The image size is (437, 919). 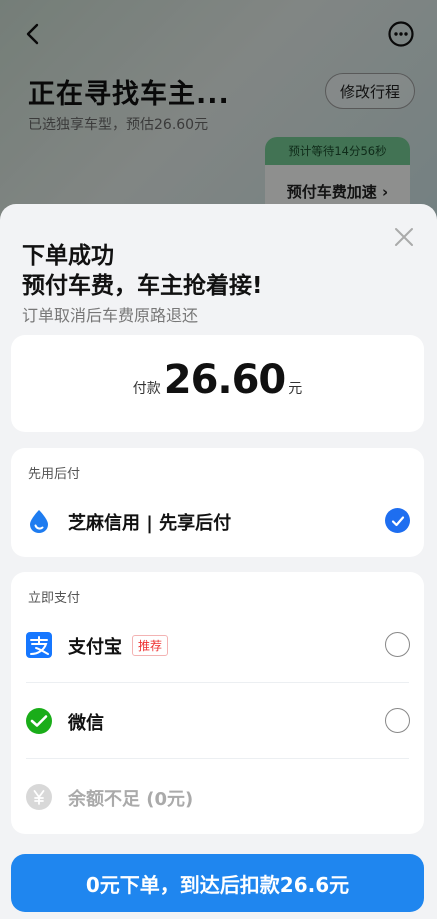 I want to click on payment-unit: 元, so click(x=295, y=389).